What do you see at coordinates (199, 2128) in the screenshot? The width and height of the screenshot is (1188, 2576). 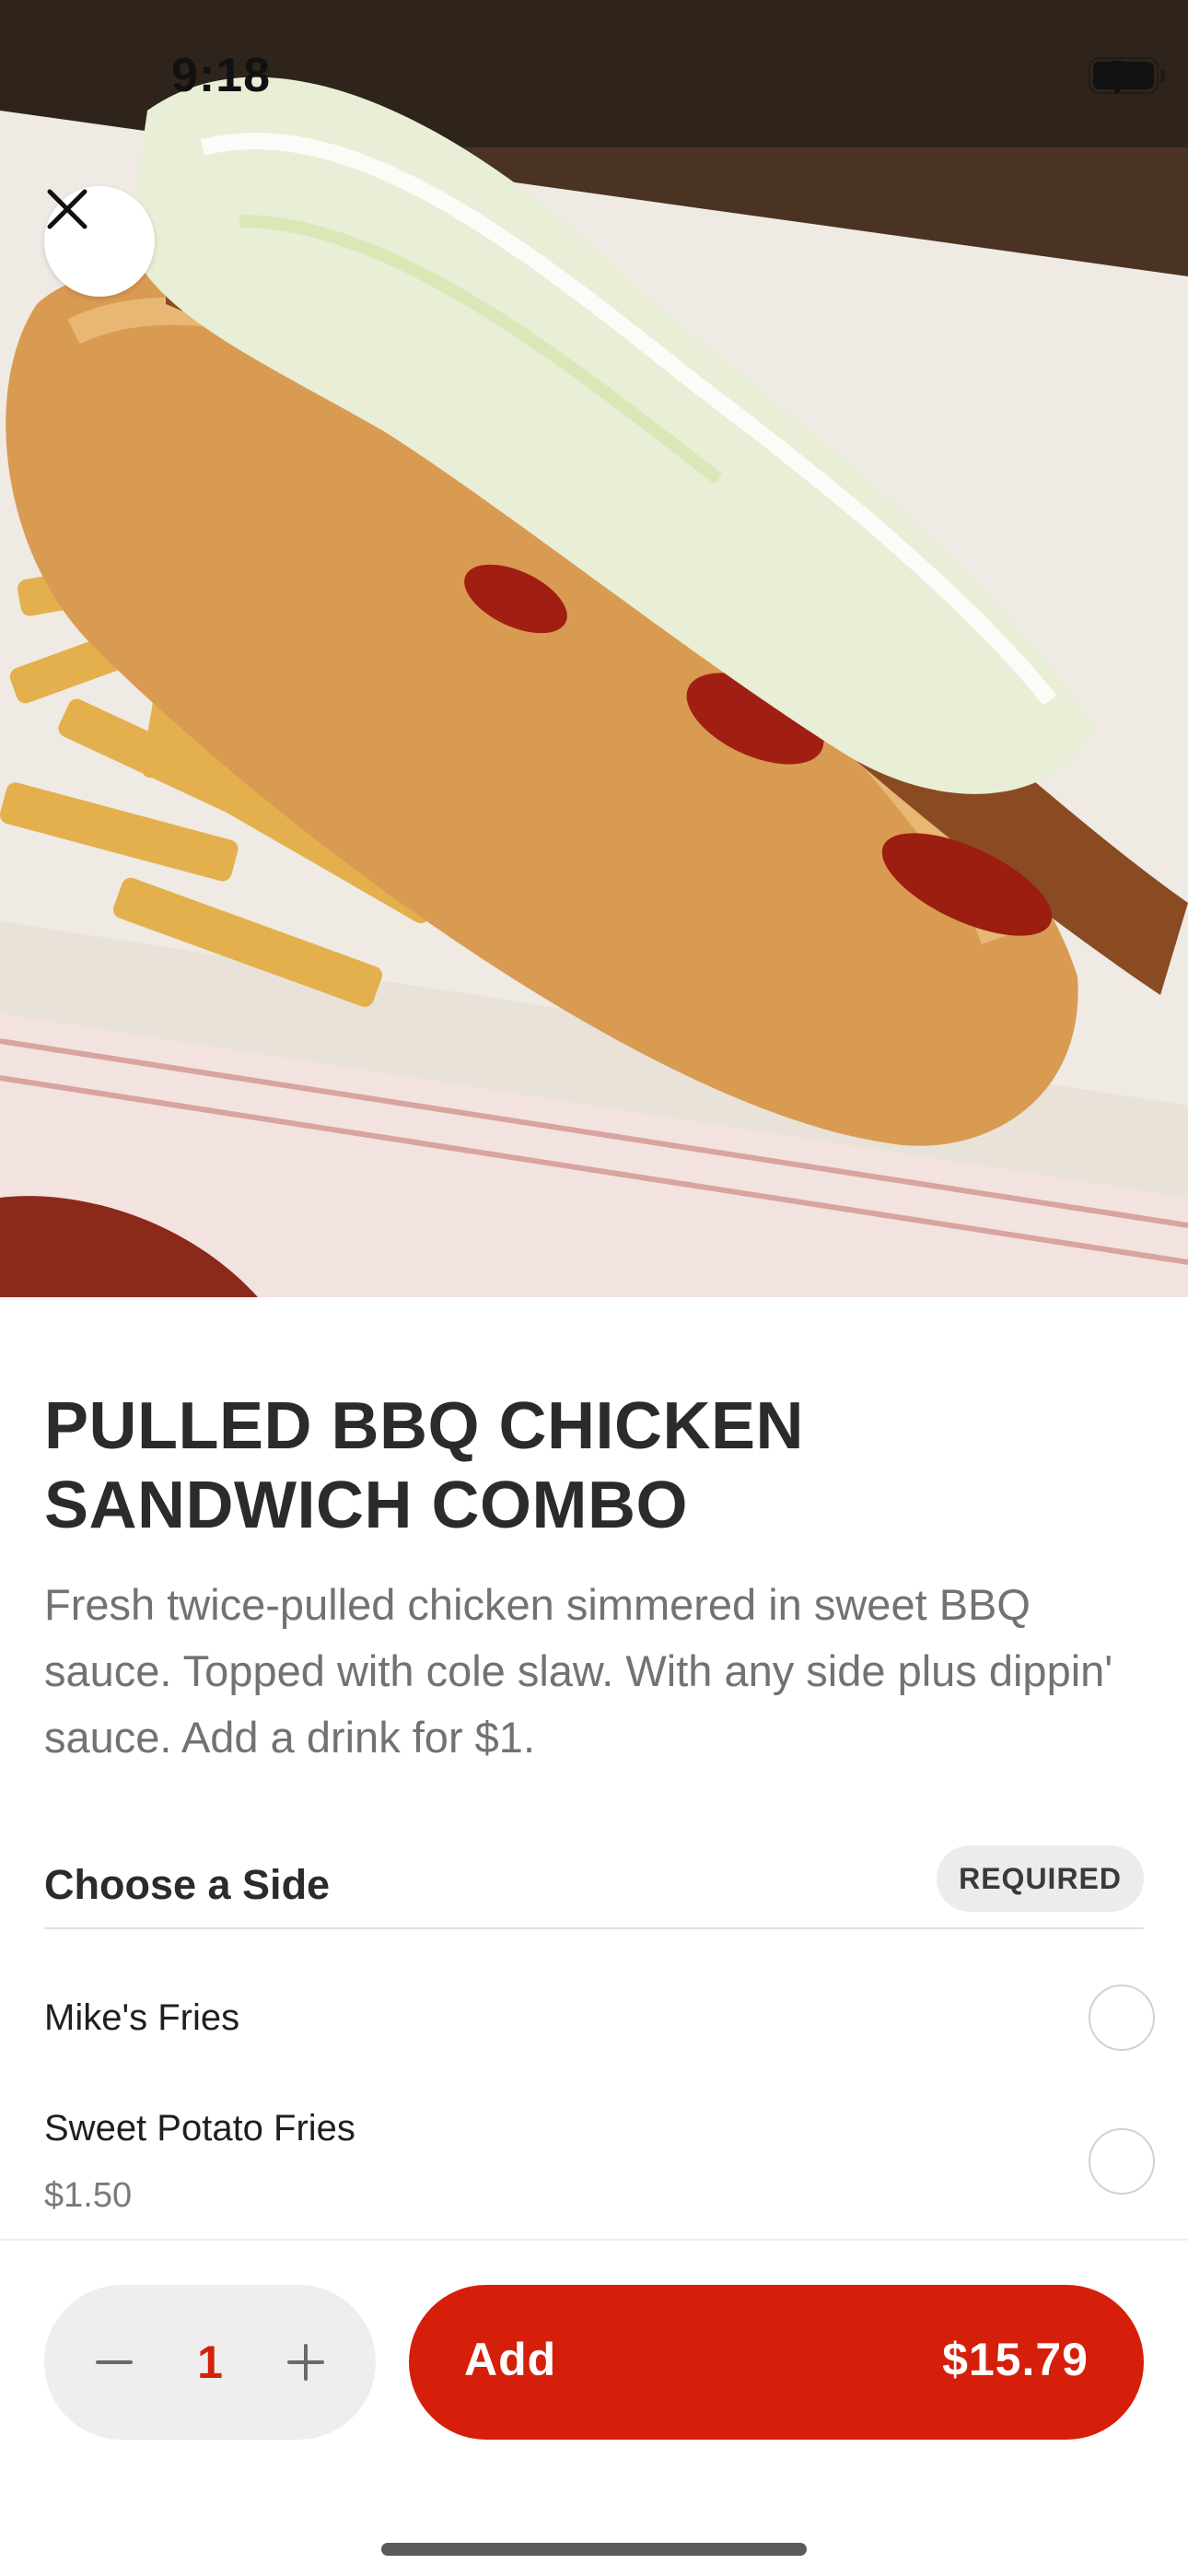 I see `option-name: Sweet Potato Fries` at bounding box center [199, 2128].